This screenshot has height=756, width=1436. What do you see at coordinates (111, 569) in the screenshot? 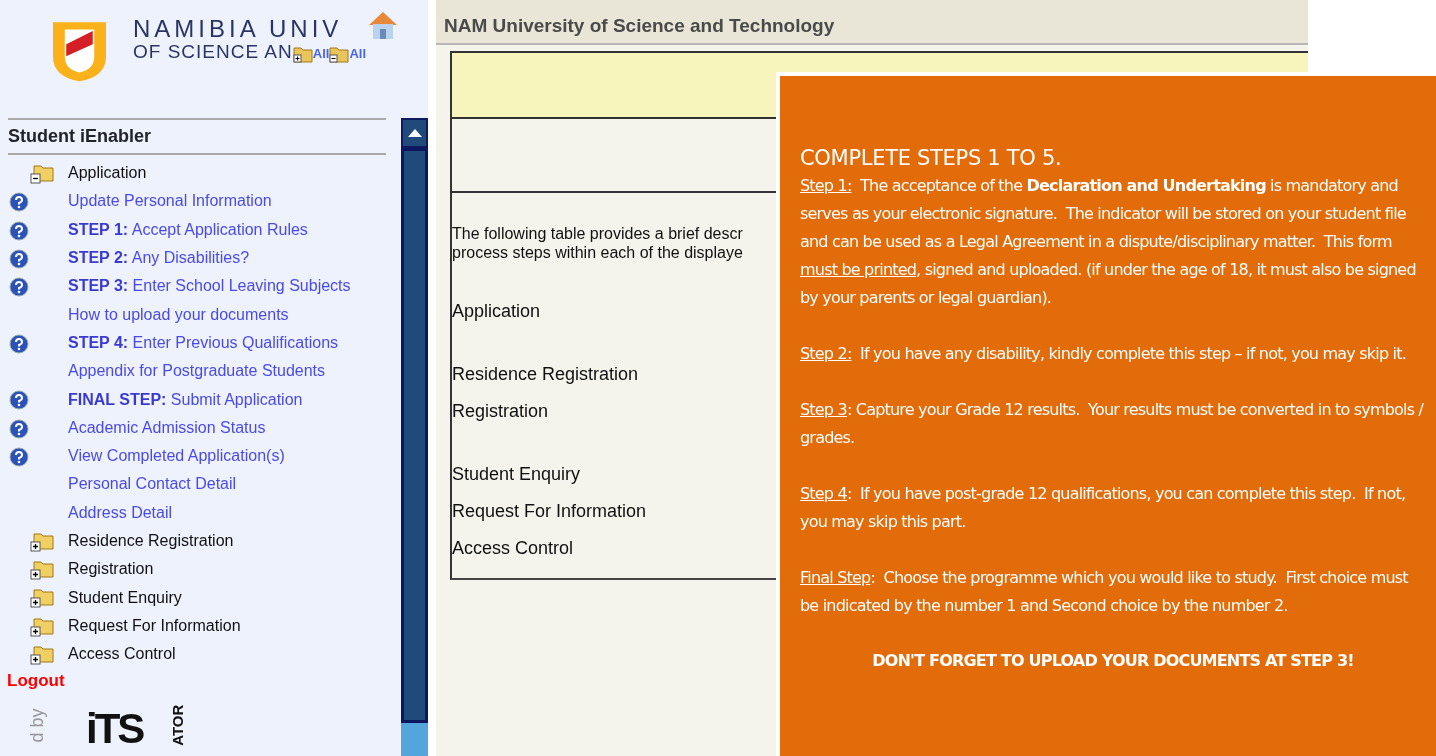
I see `folder-item: Registration` at bounding box center [111, 569].